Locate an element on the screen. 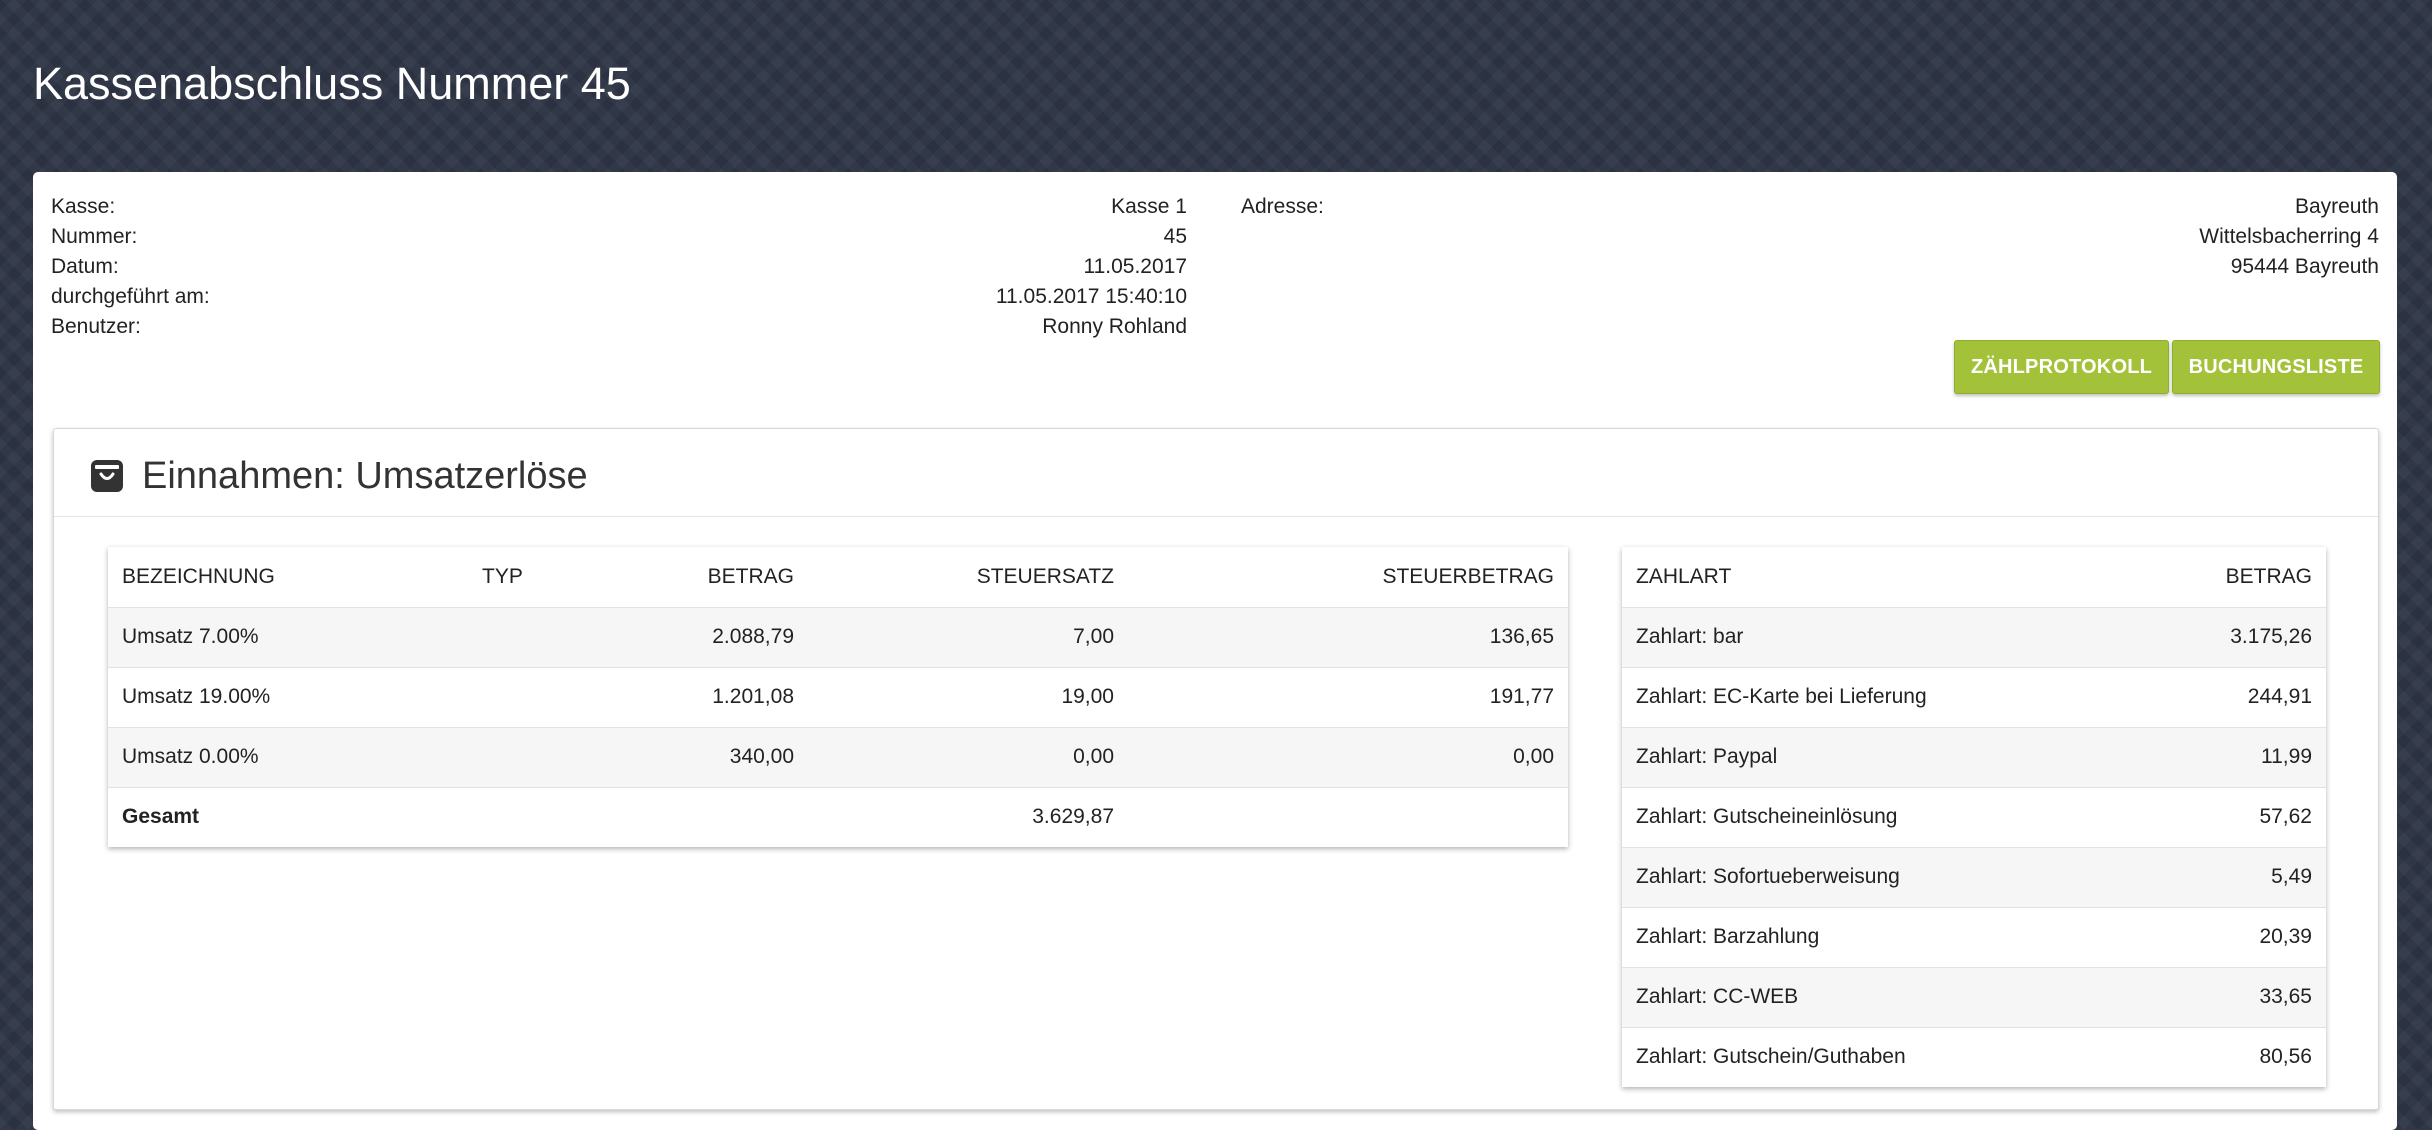 The image size is (2432, 1130). info-row-durchgefuehrt: durchgeführt am: 11.05.2017 15:40:10 is located at coordinates (619, 297).